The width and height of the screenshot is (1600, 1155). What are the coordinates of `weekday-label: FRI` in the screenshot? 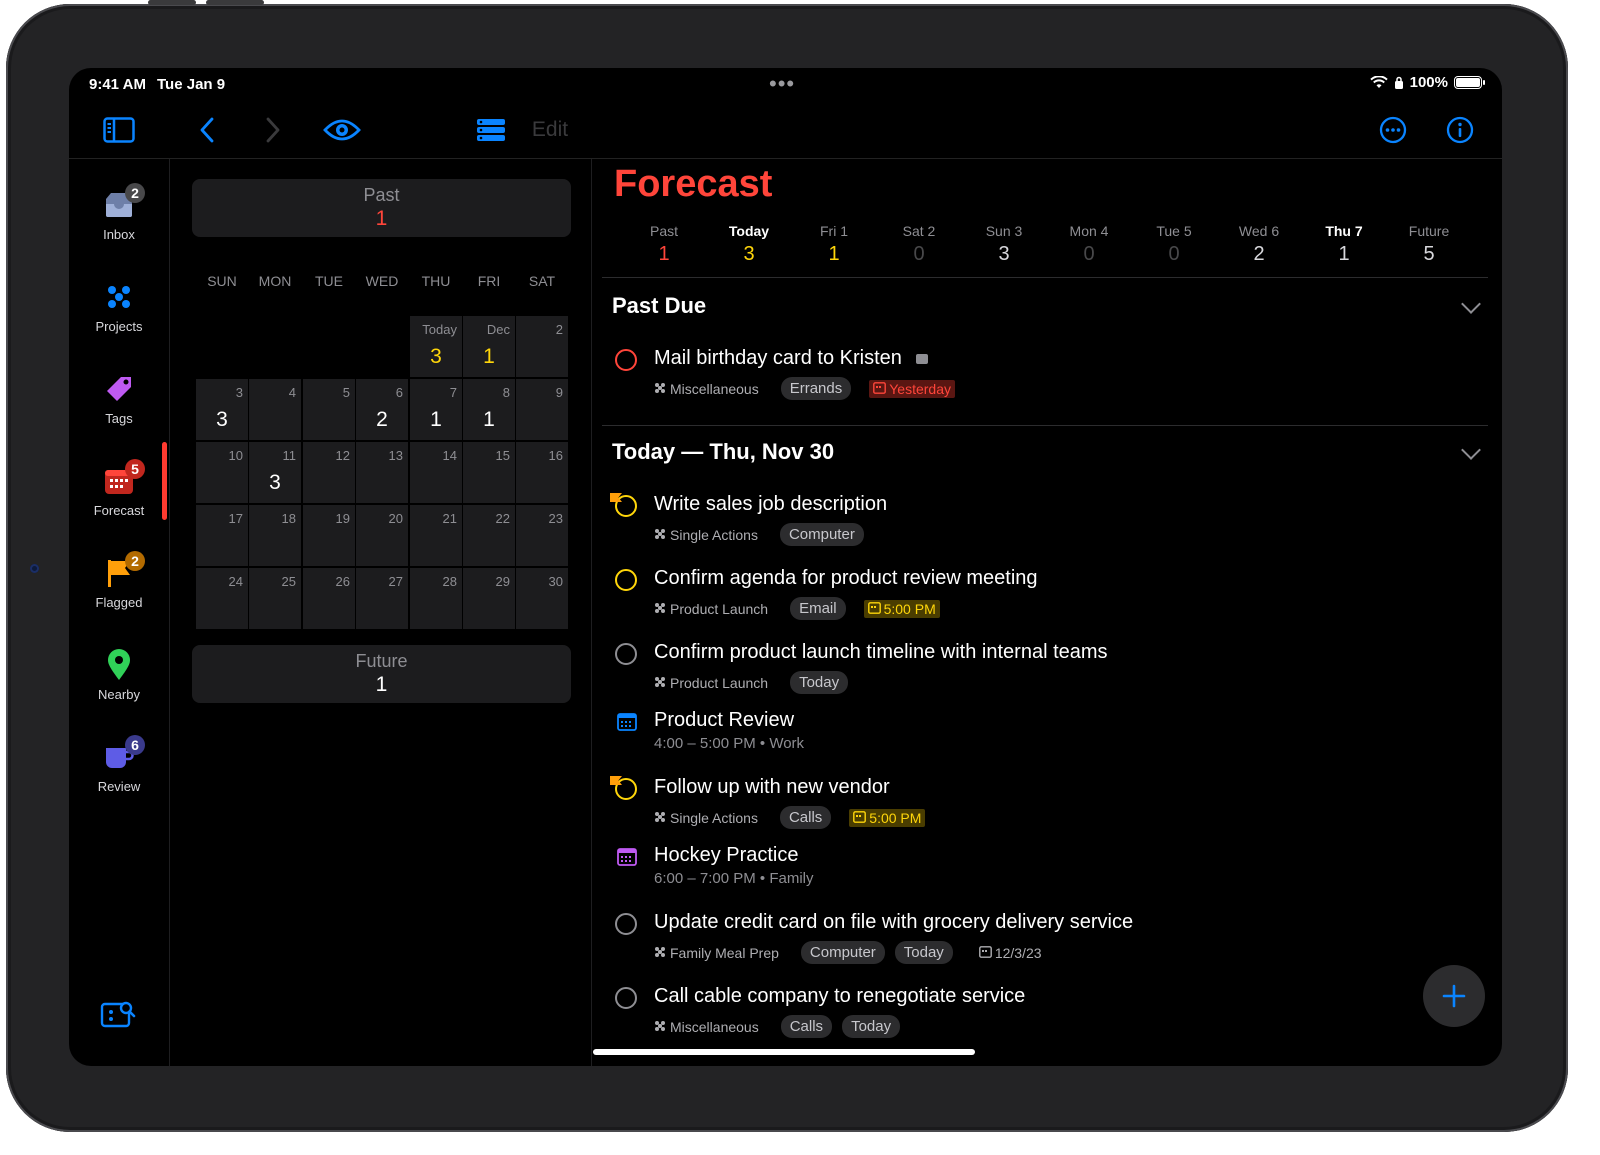 It's located at (489, 281).